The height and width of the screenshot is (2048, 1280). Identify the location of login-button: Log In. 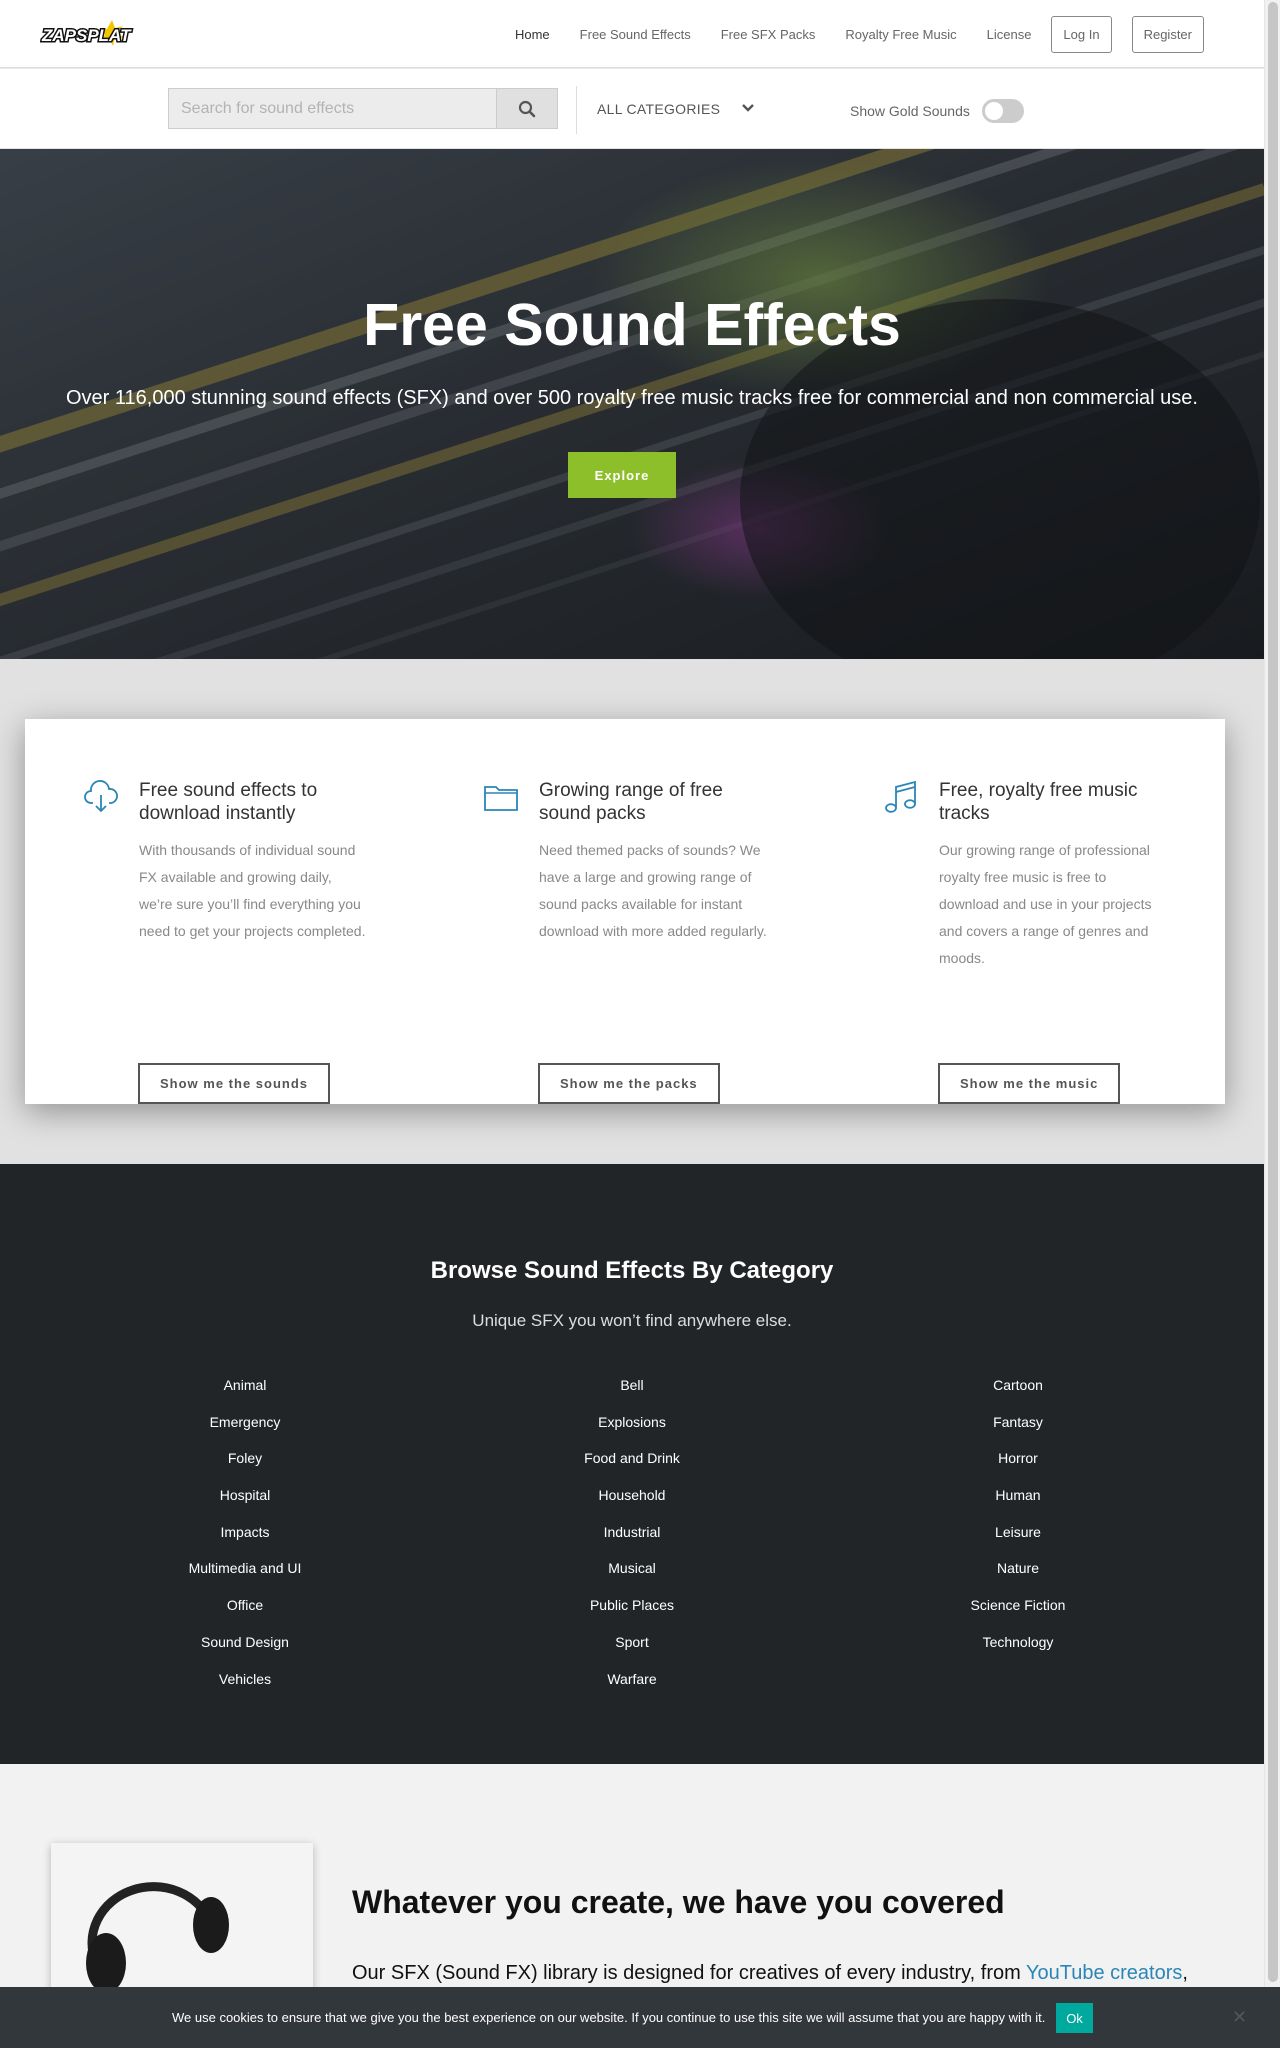
(1081, 34).